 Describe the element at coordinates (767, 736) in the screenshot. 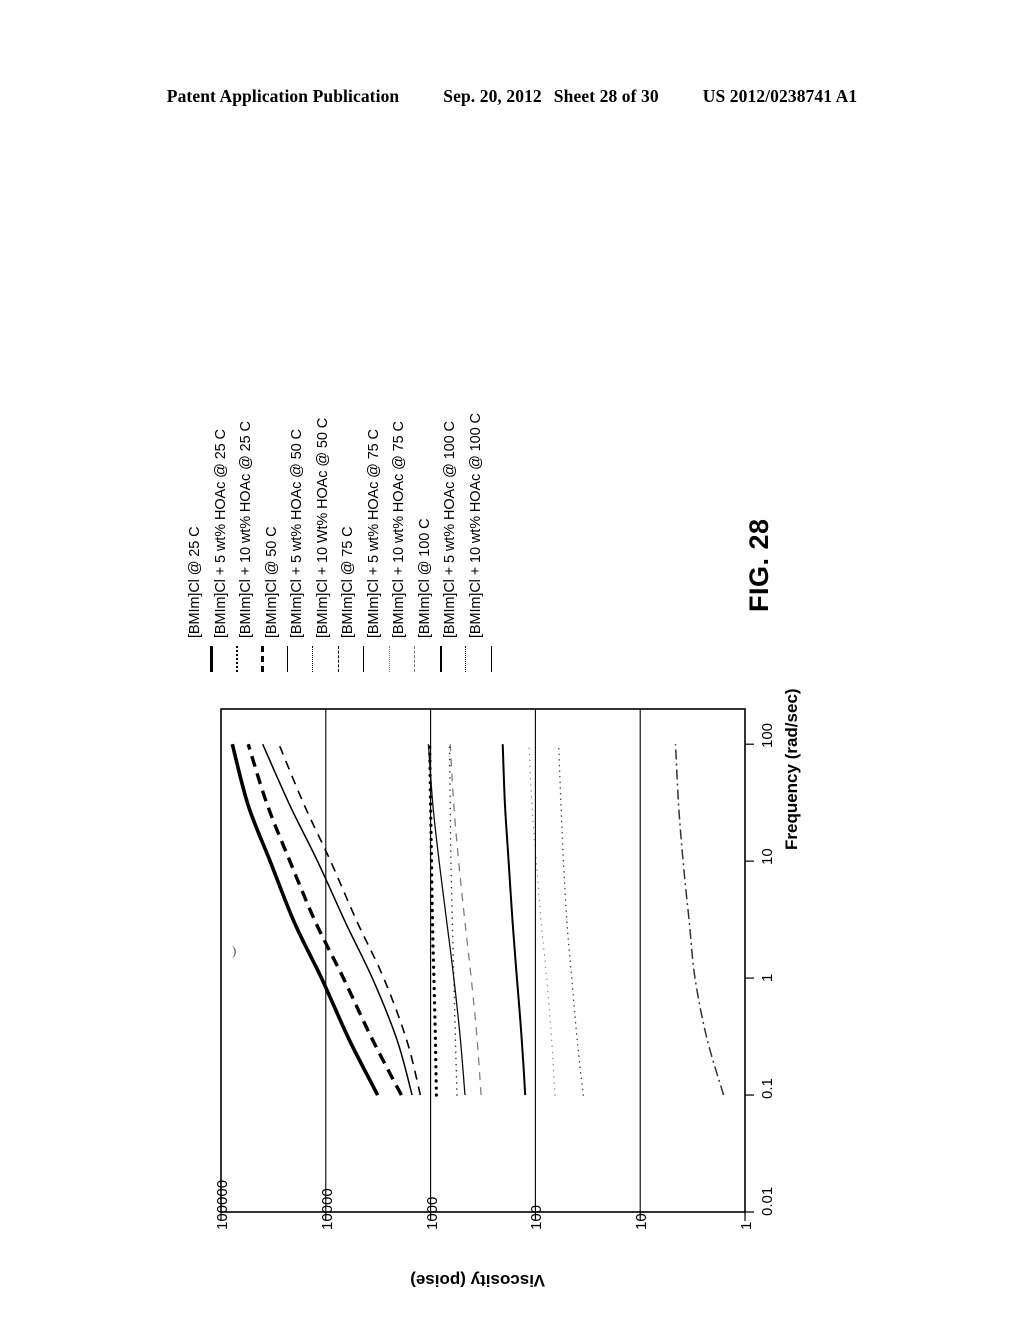

I see `x-axis-tick-label: 100` at that location.